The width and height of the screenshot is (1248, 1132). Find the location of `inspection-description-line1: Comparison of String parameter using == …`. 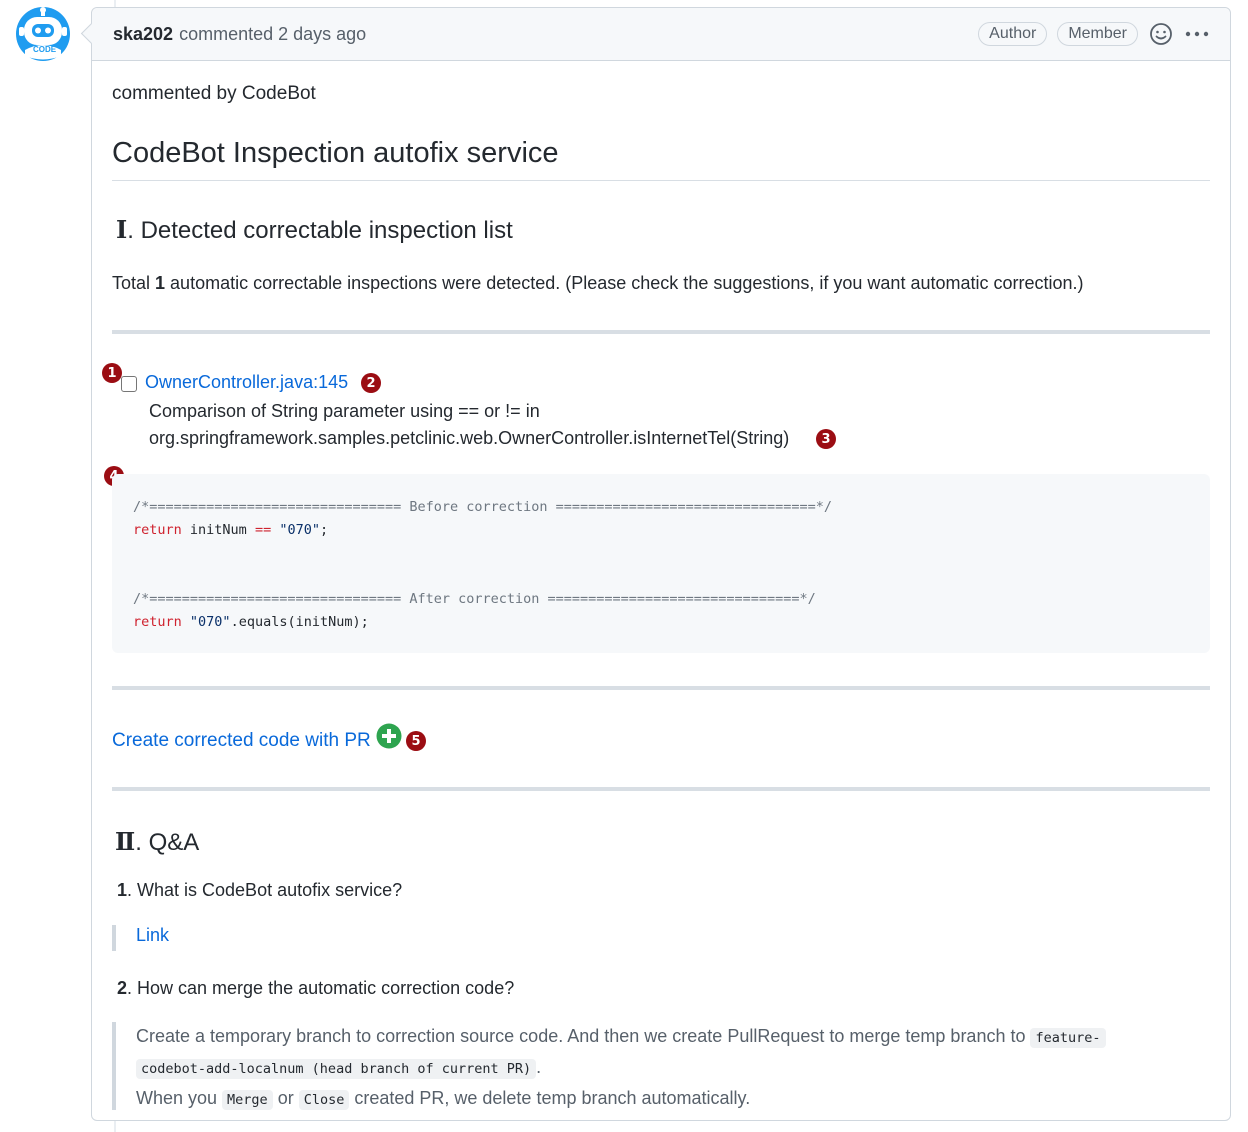

inspection-description-line1: Comparison of String parameter using == … is located at coordinates (344, 411).